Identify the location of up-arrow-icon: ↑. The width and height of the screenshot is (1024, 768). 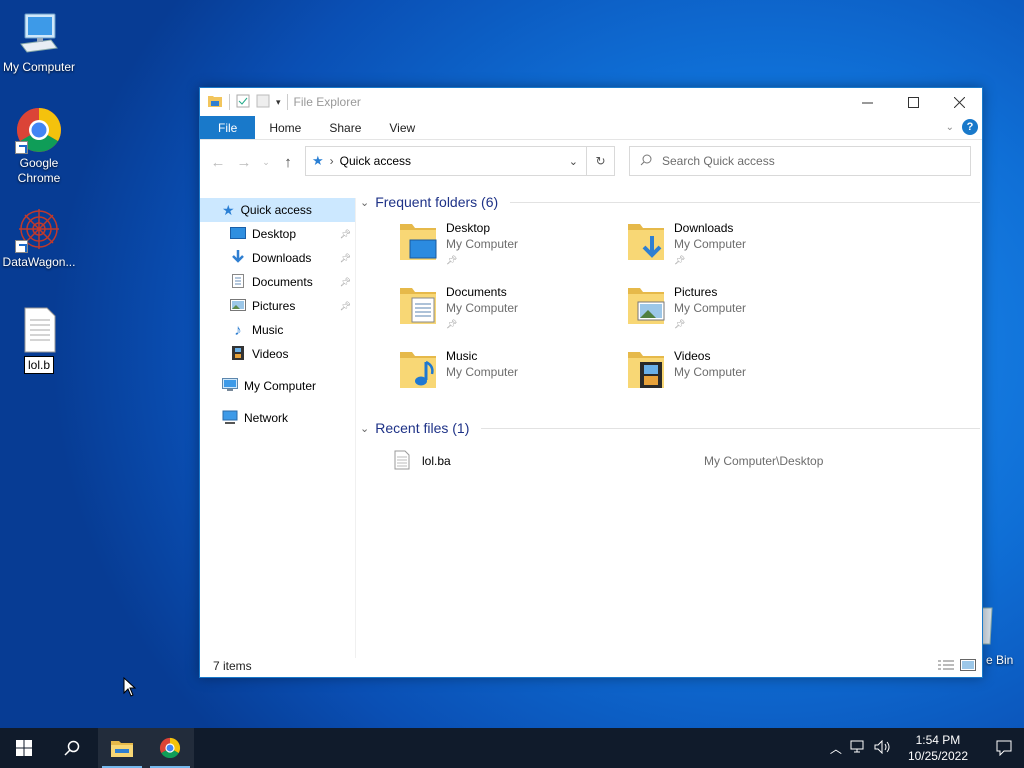
(288, 162).